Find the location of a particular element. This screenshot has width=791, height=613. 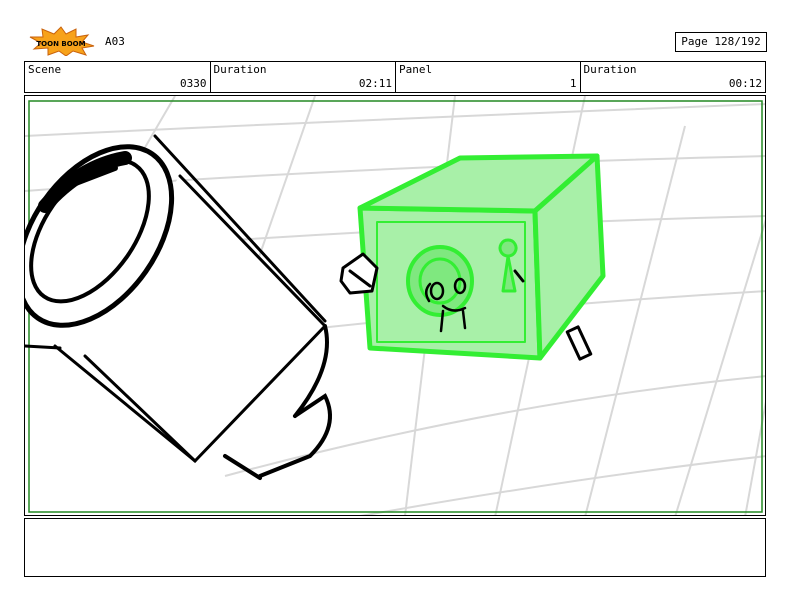

panel-duration-cell: Duration 00:12 is located at coordinates (673, 77).